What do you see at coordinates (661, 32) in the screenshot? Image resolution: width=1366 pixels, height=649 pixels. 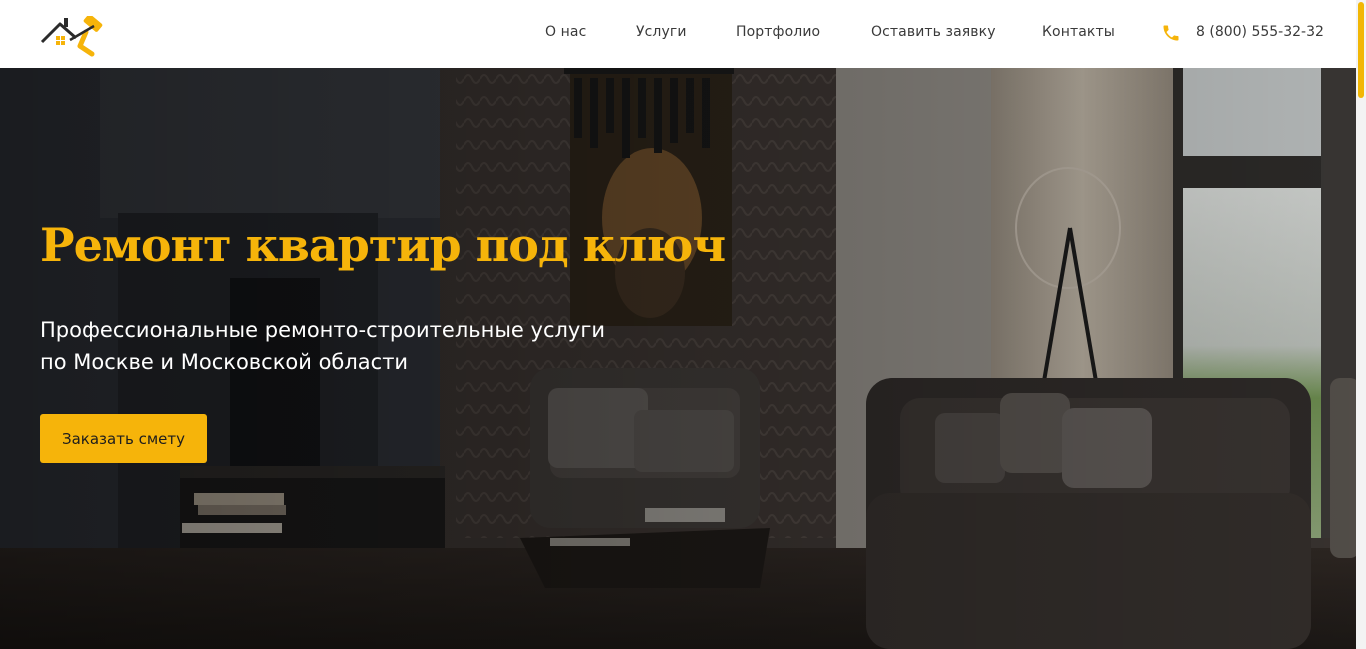 I see `nav-services-link: Услуги` at bounding box center [661, 32].